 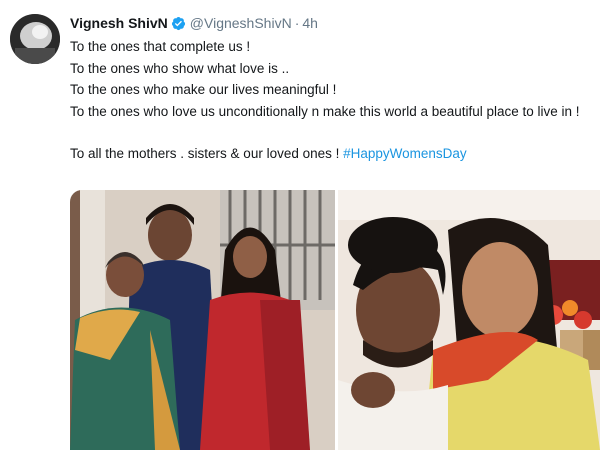 What do you see at coordinates (178, 25) in the screenshot?
I see `verified-badge-icon` at bounding box center [178, 25].